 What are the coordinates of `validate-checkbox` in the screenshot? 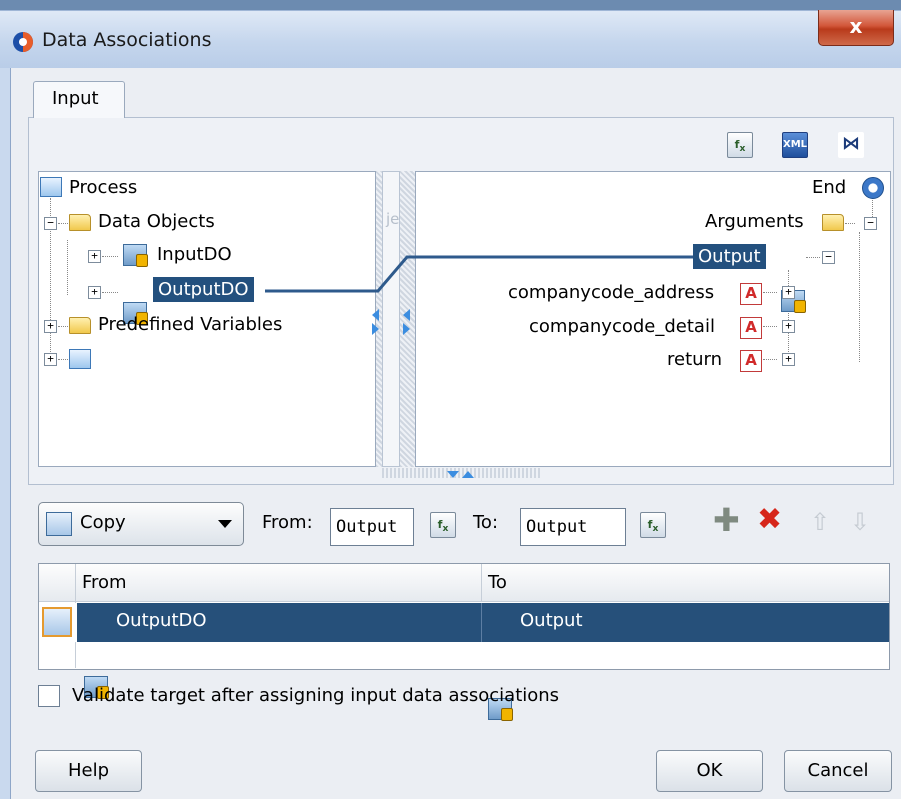 It's located at (49, 696).